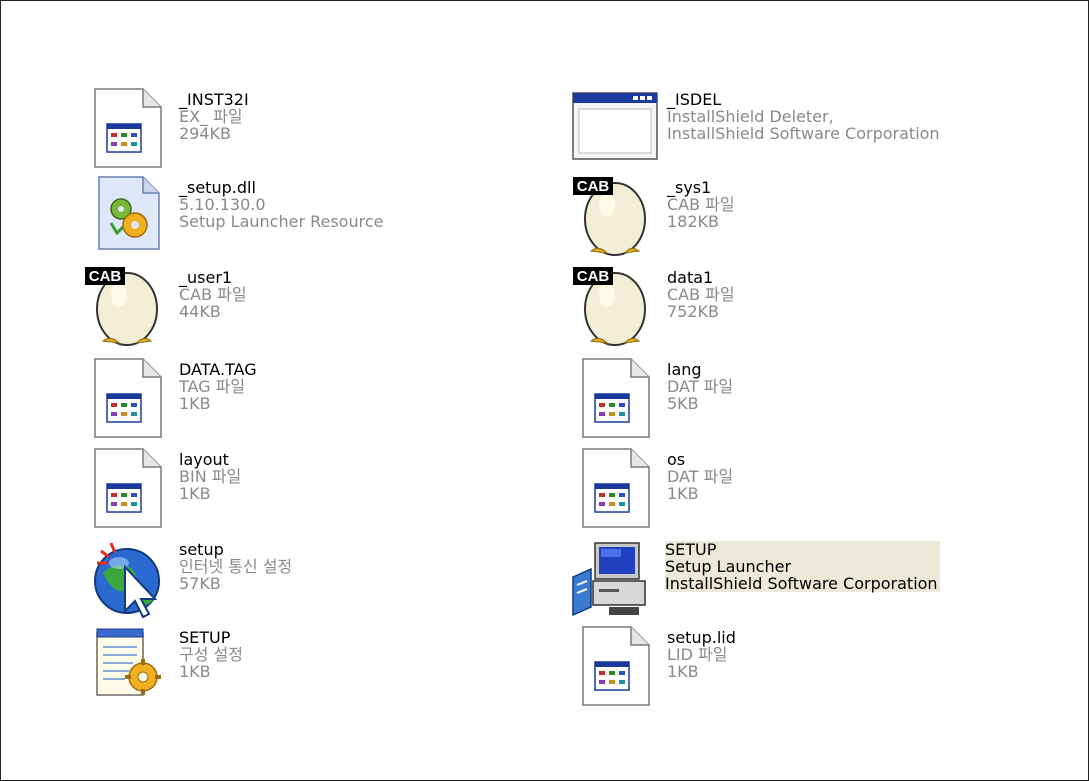  I want to click on config-notepad-gear-icon, so click(129, 667).